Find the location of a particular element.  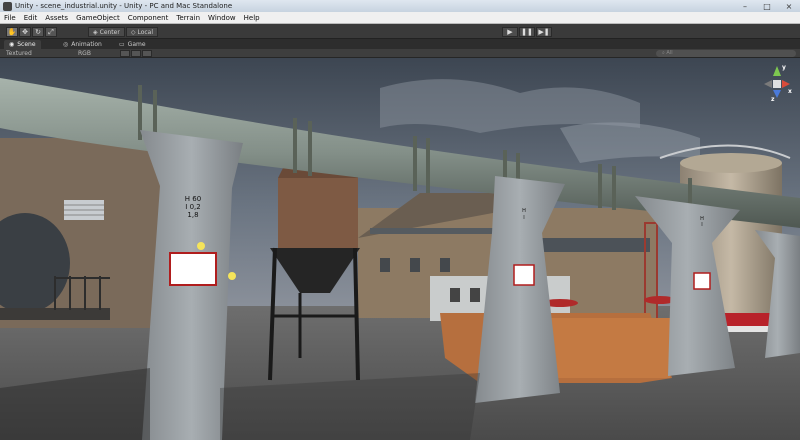

tab-animation-label: Animation is located at coordinates (86, 44).